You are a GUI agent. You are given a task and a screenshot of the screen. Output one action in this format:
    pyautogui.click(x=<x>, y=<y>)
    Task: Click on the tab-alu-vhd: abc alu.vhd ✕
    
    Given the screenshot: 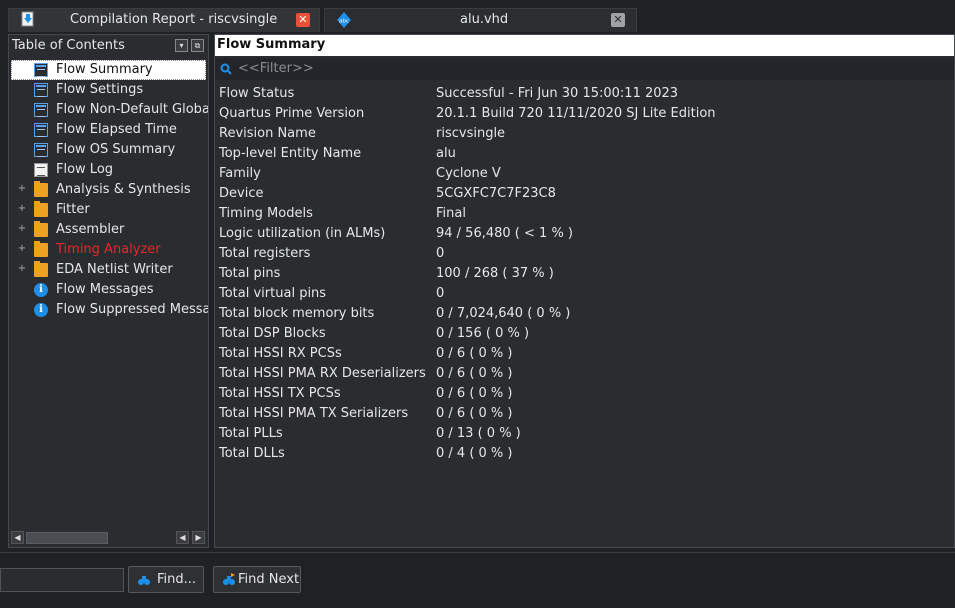 What is the action you would take?
    pyautogui.click(x=480, y=20)
    